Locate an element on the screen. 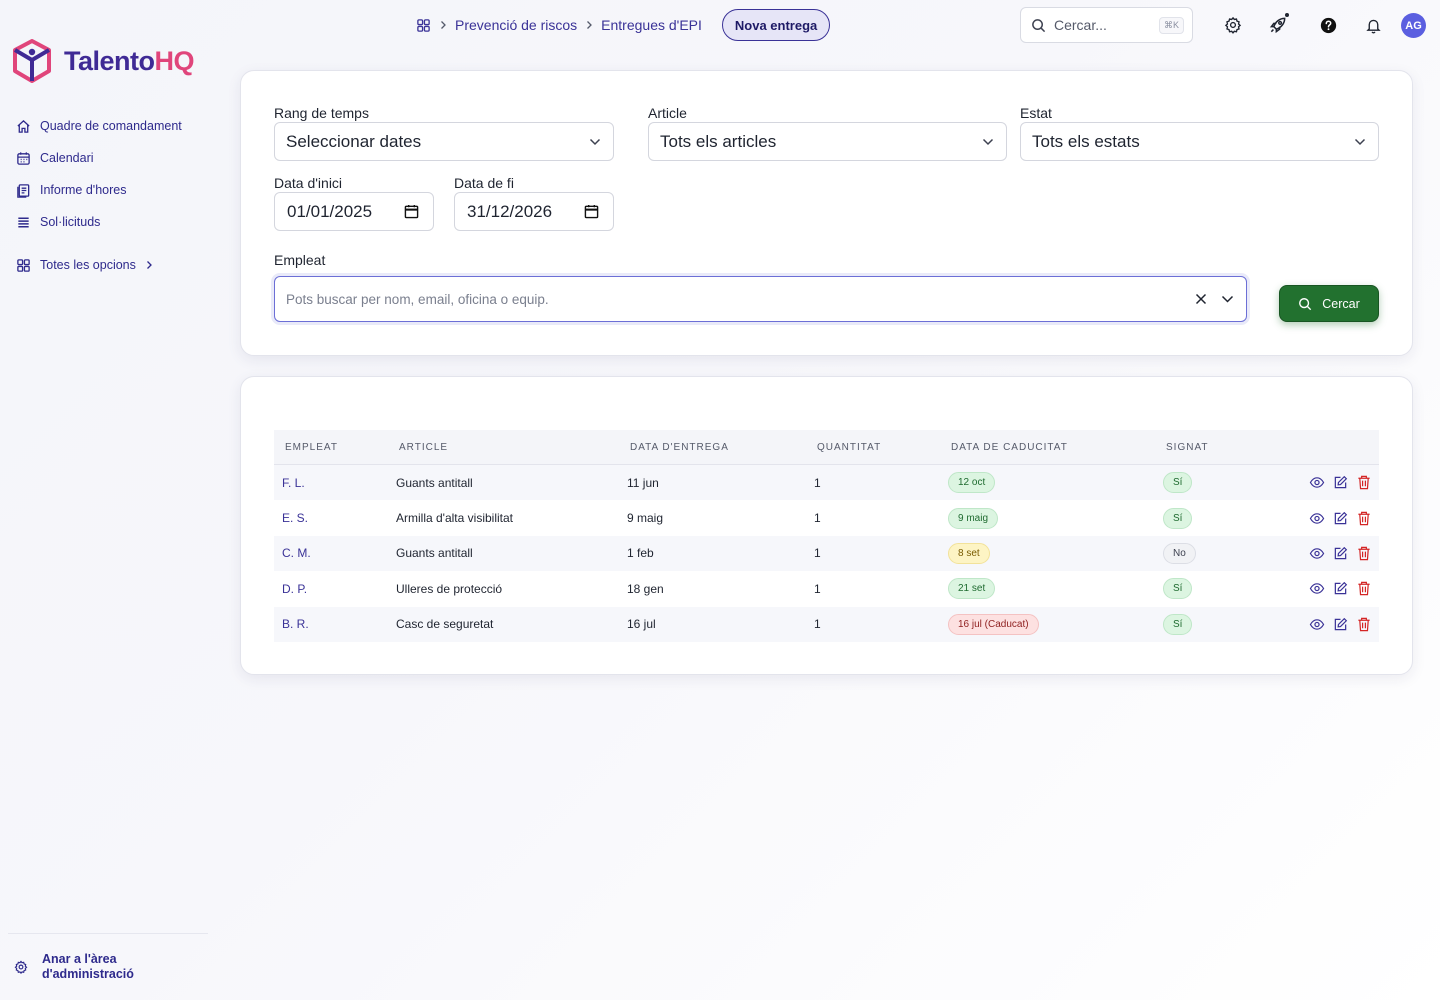  employee-search-input is located at coordinates (740, 299).